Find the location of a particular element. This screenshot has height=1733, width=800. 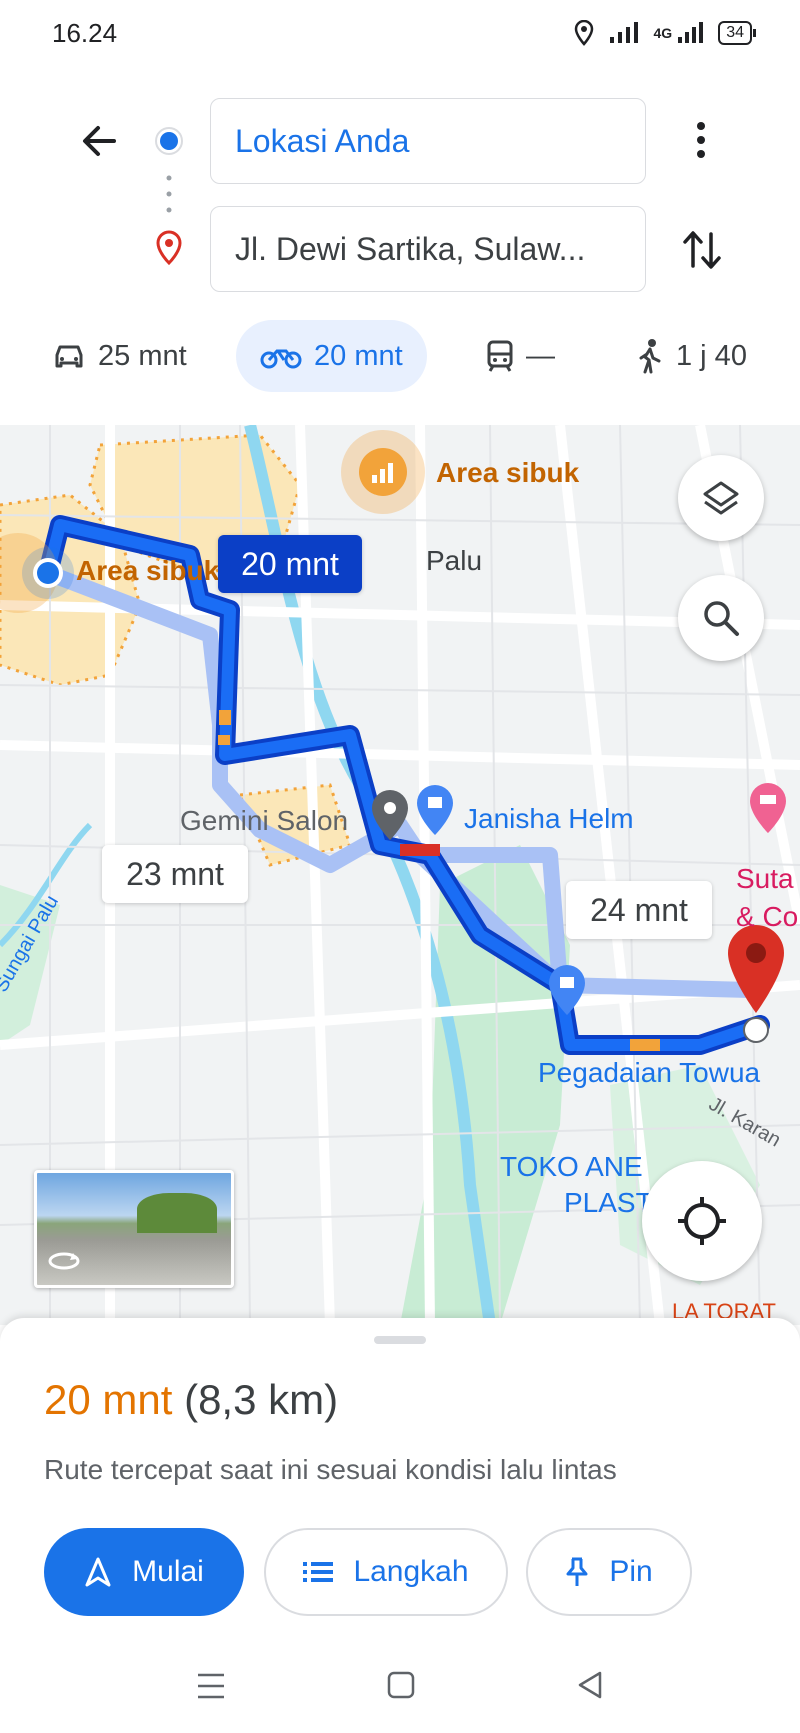

network-type: 4G is located at coordinates (663, 33).